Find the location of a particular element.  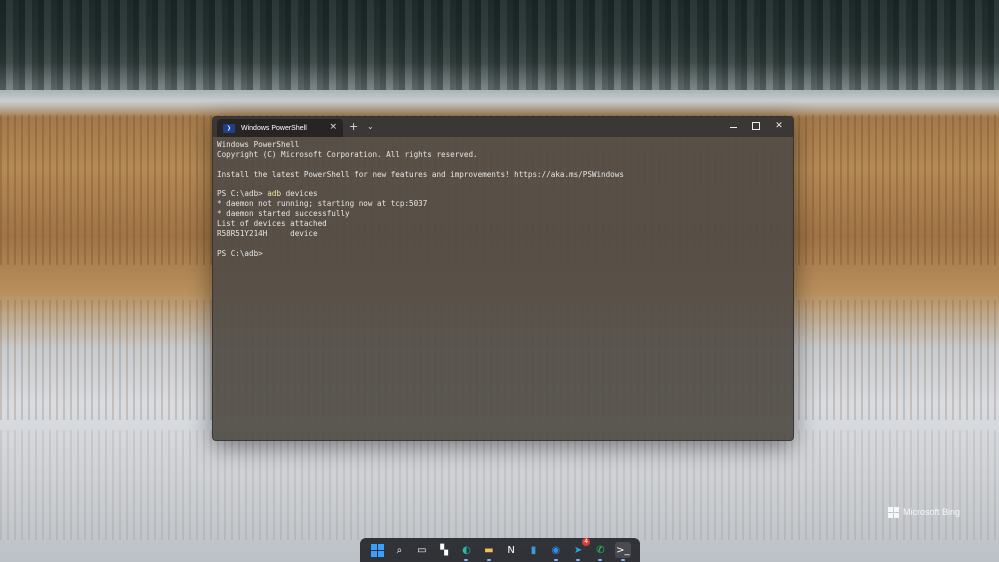

file-explorer-icon-glyph: ▬ is located at coordinates (489, 550).